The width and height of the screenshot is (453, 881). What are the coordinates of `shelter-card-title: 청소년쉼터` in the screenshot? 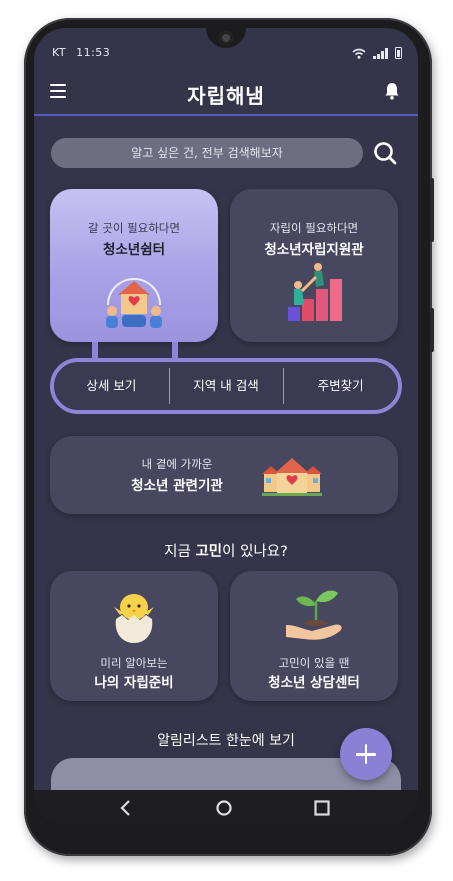 It's located at (134, 250).